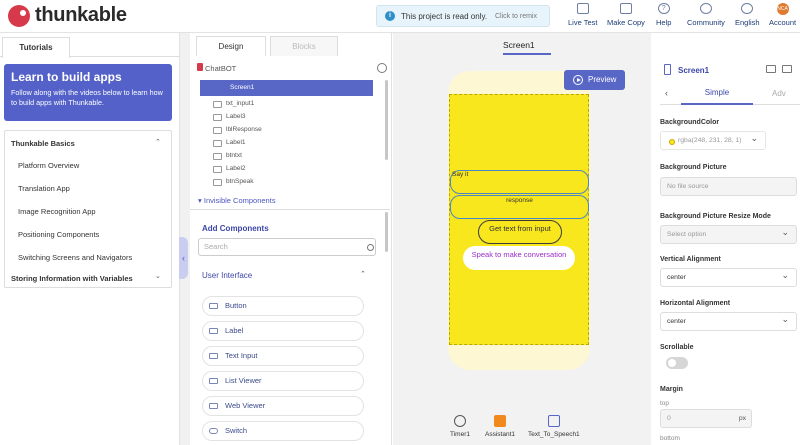  I want to click on tab-simple: Simple, so click(717, 94).